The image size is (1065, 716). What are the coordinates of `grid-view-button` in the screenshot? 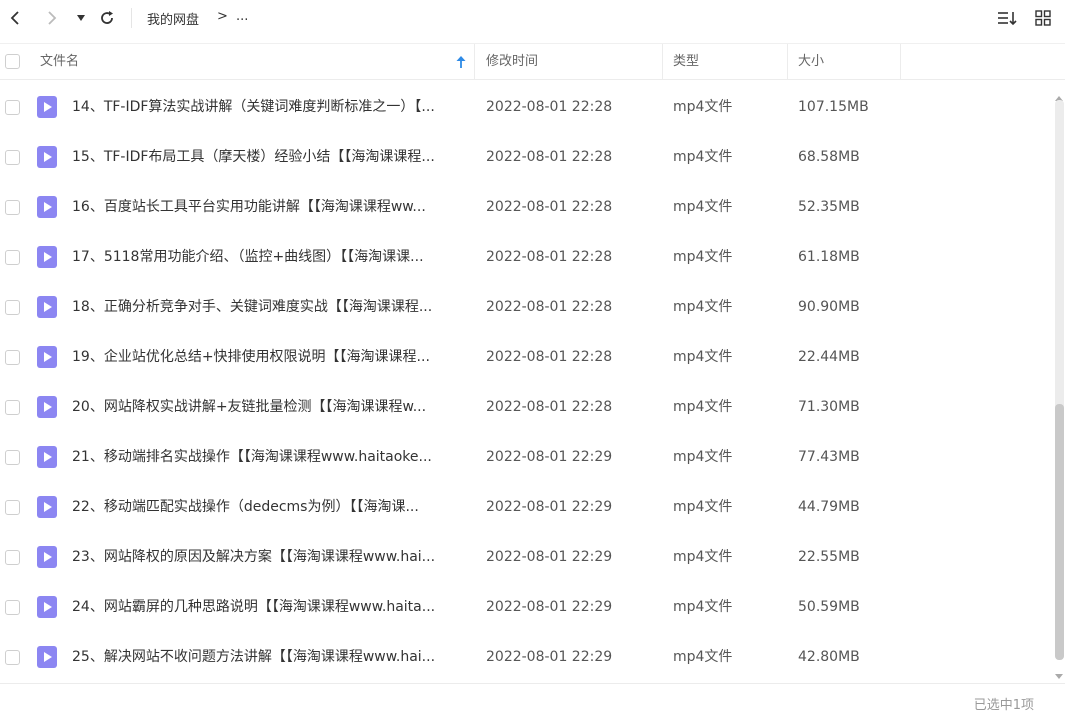 It's located at (1043, 18).